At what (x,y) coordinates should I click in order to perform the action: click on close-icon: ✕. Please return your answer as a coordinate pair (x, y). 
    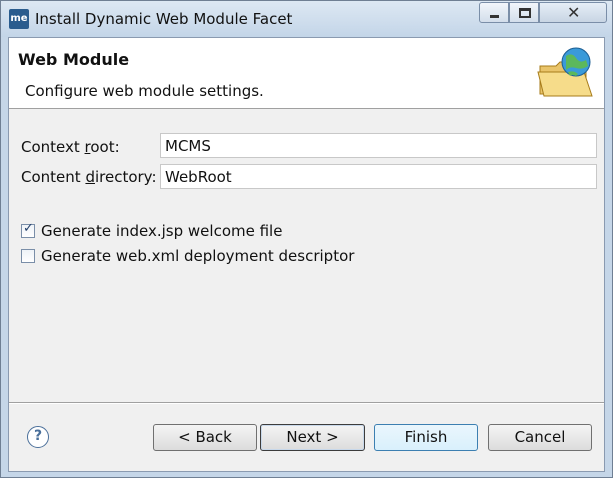
    Looking at the image, I should click on (574, 12).